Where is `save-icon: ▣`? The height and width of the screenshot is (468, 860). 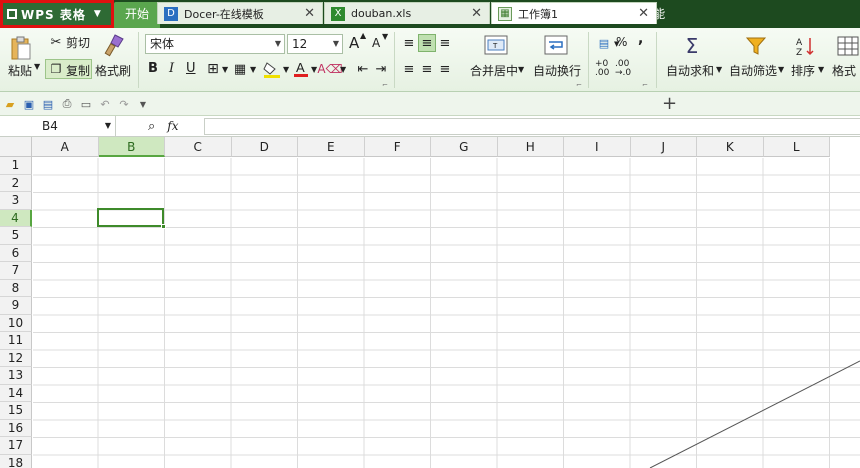 save-icon: ▣ is located at coordinates (29, 104).